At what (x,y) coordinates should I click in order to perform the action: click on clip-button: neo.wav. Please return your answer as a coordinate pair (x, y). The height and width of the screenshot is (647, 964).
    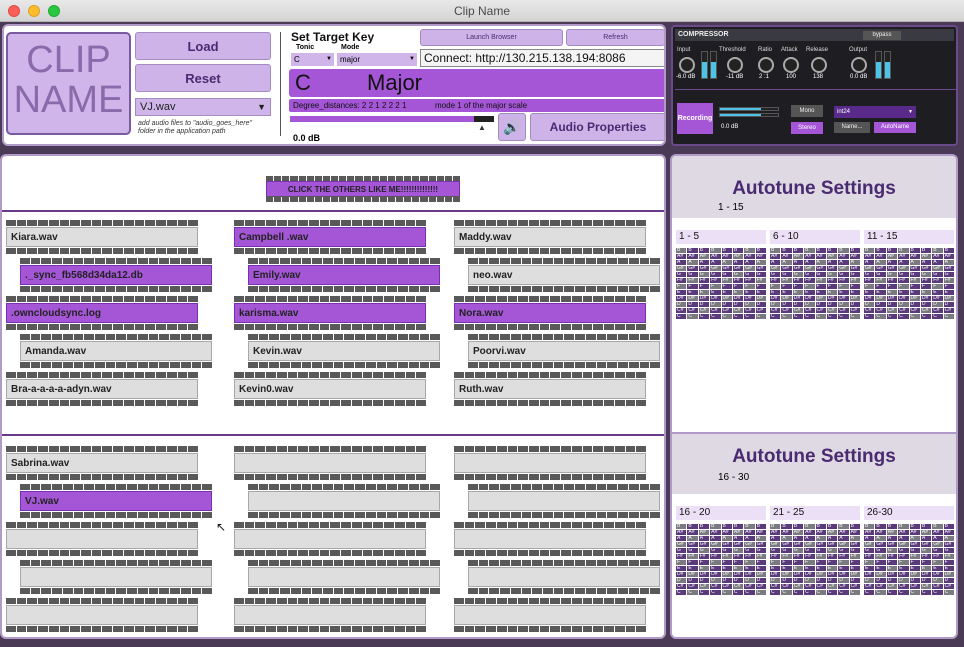
    Looking at the image, I should click on (564, 275).